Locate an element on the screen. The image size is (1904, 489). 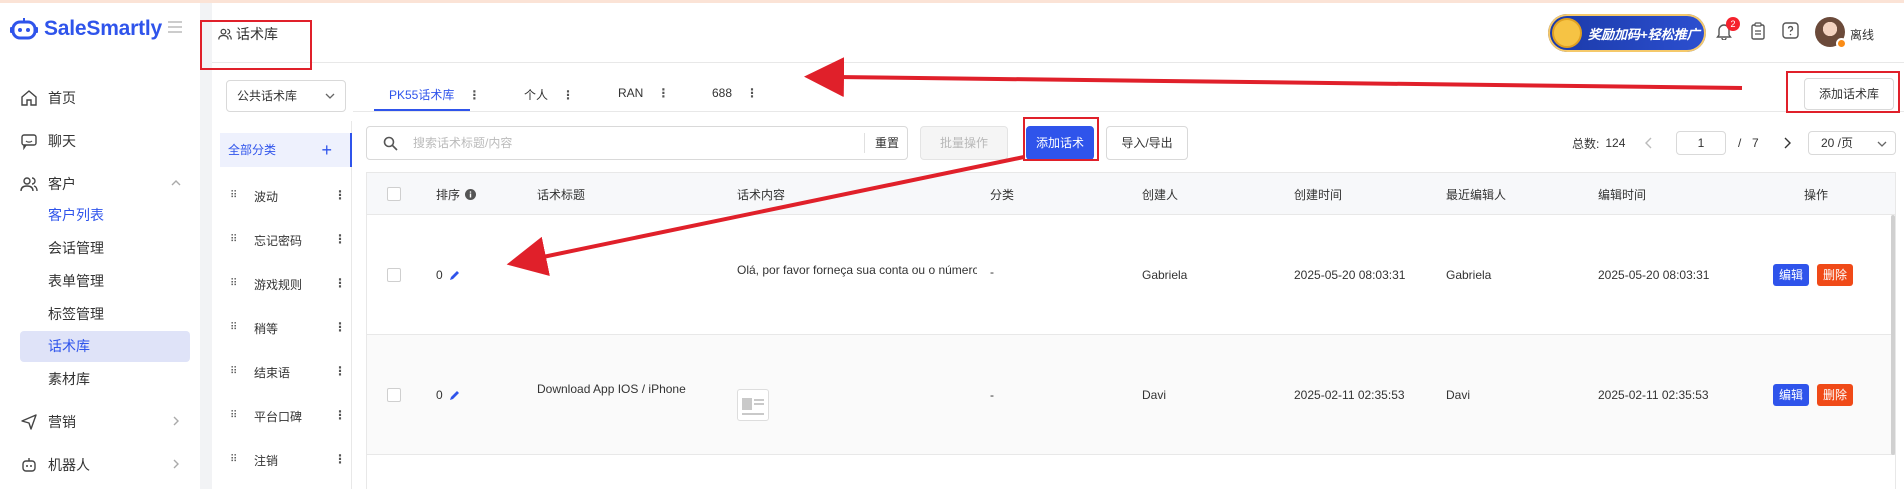
annotation-arrow-to-row is located at coordinates (765, 215).